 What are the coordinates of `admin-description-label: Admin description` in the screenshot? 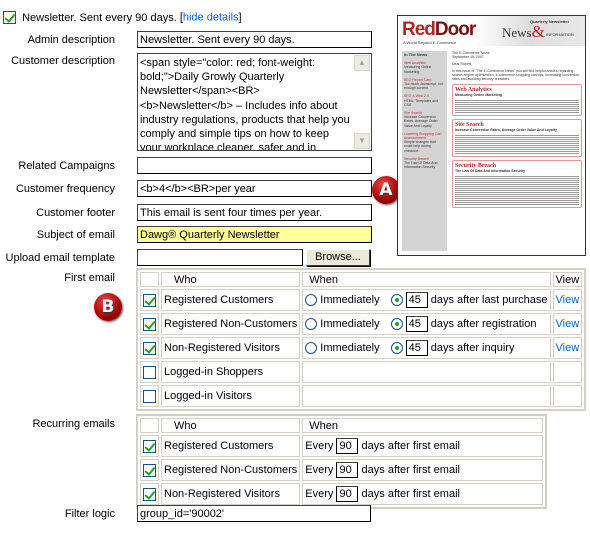 It's located at (71, 40).